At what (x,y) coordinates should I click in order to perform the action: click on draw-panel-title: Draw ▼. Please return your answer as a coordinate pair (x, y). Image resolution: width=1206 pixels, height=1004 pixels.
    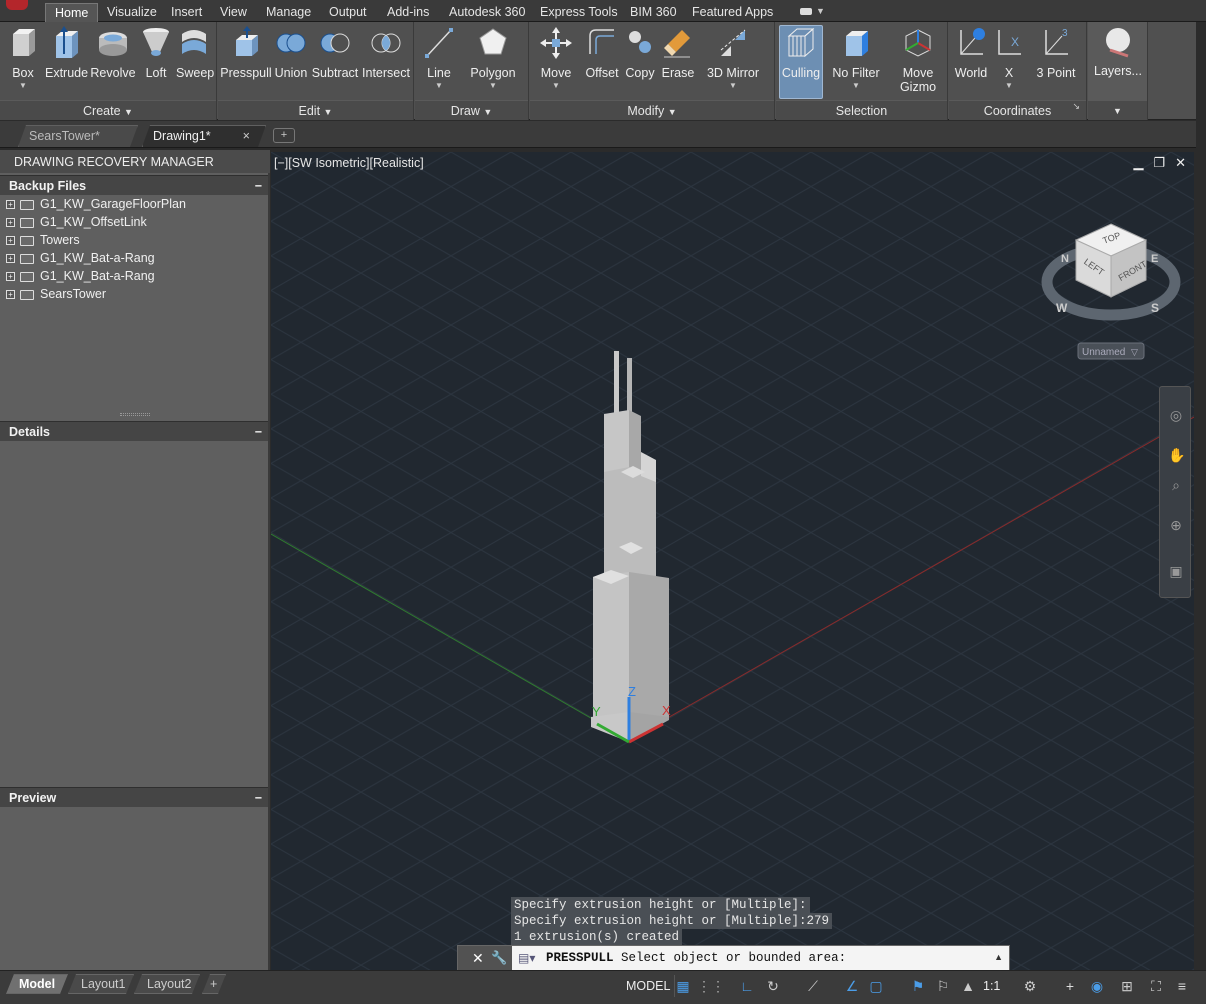
    Looking at the image, I should click on (471, 110).